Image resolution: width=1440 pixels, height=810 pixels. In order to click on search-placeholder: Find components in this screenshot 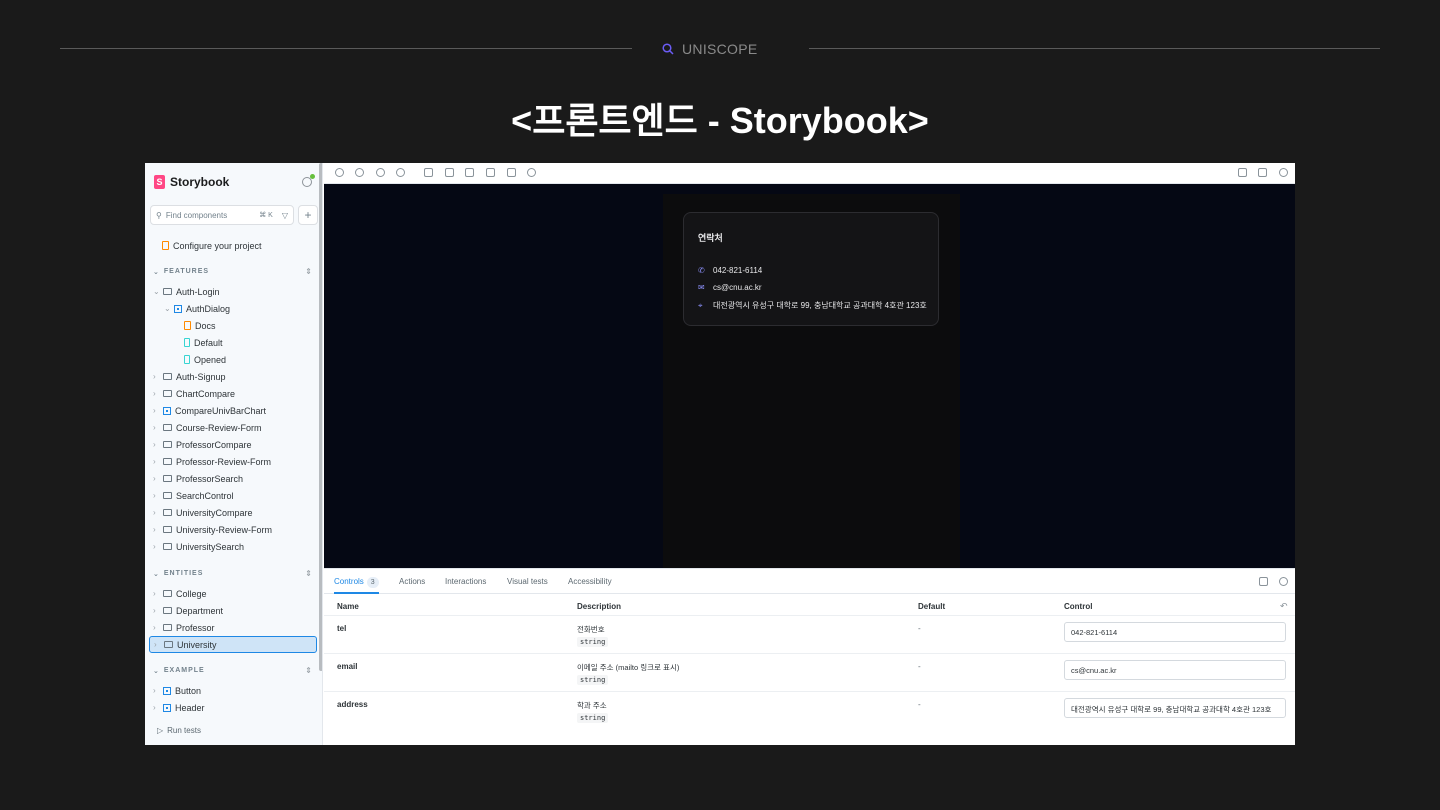, I will do `click(196, 215)`.